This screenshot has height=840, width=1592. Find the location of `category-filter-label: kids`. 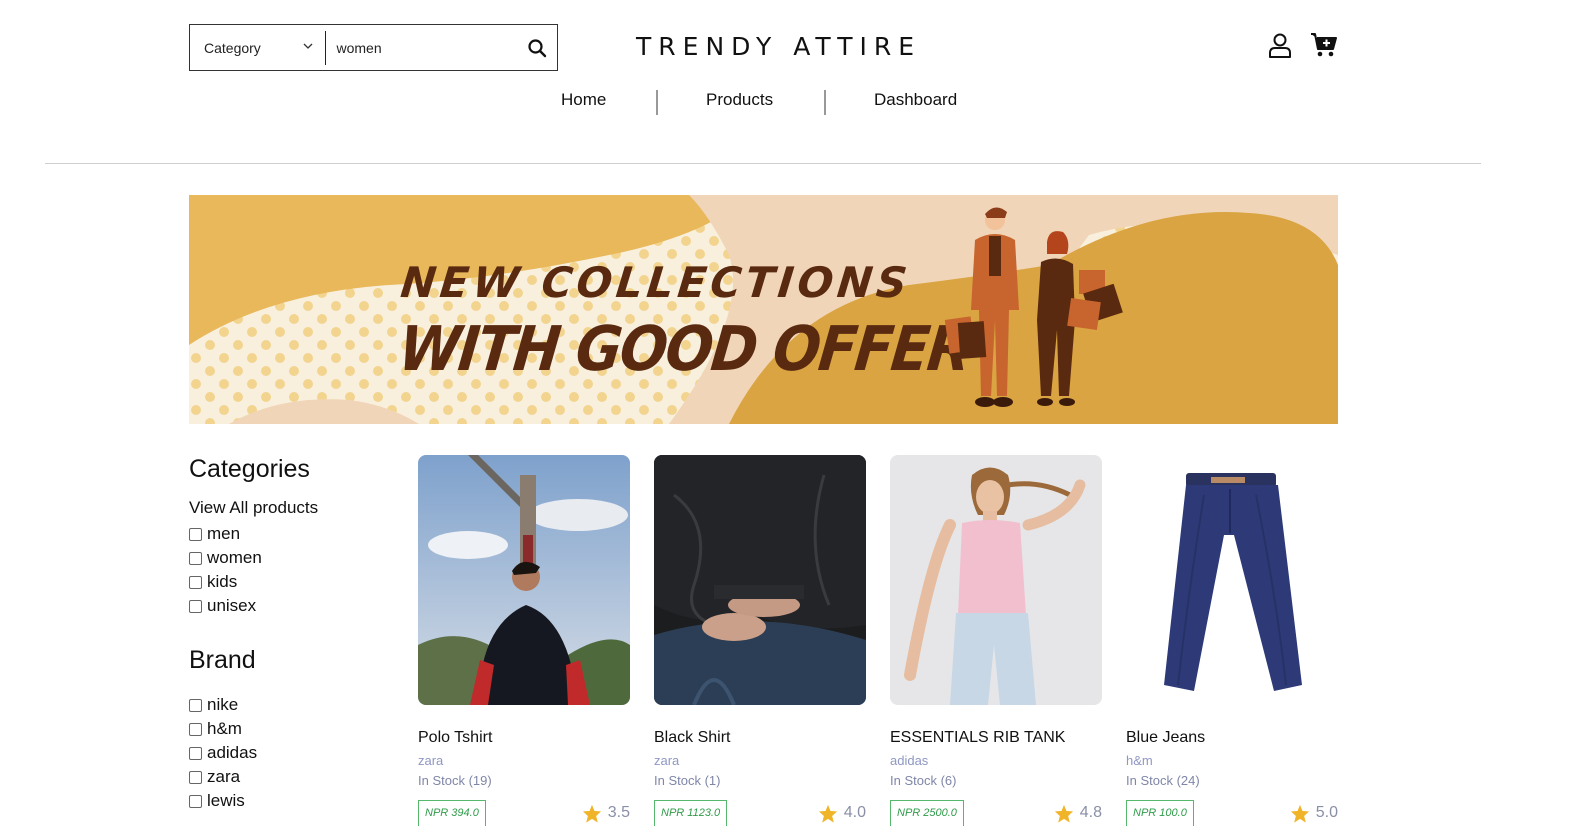

category-filter-label: kids is located at coordinates (222, 581).